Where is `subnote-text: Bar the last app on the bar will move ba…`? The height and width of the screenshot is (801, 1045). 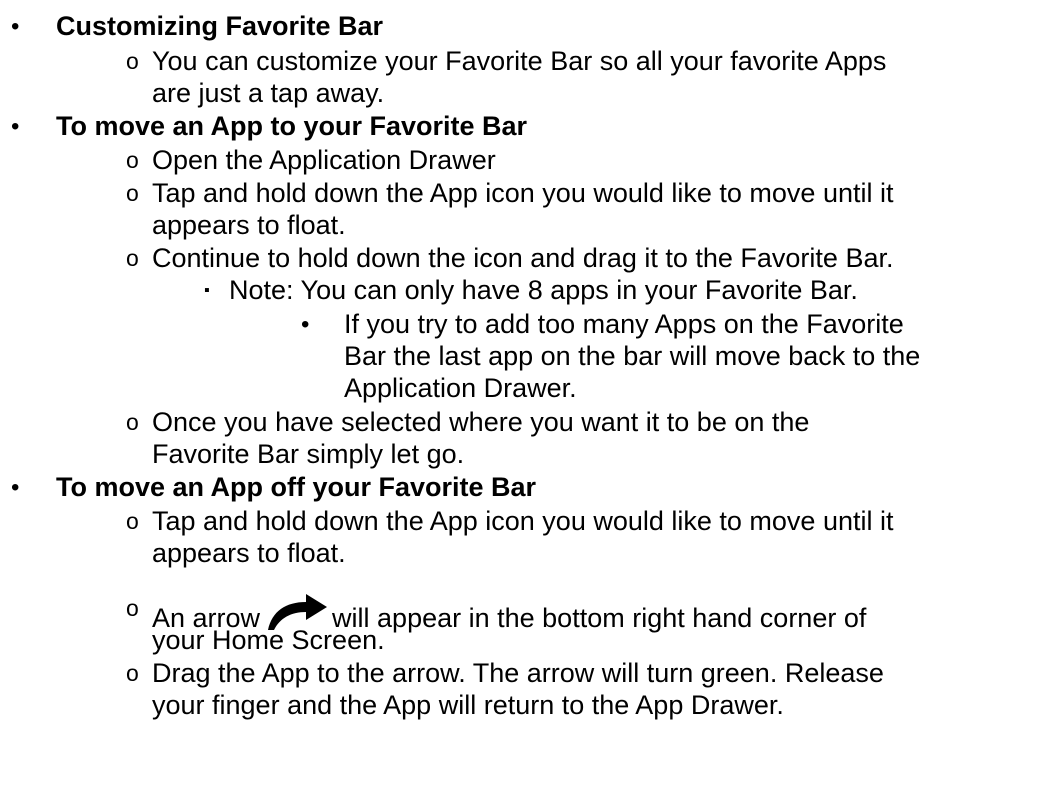 subnote-text: Bar the last app on the bar will move ba… is located at coordinates (632, 356).